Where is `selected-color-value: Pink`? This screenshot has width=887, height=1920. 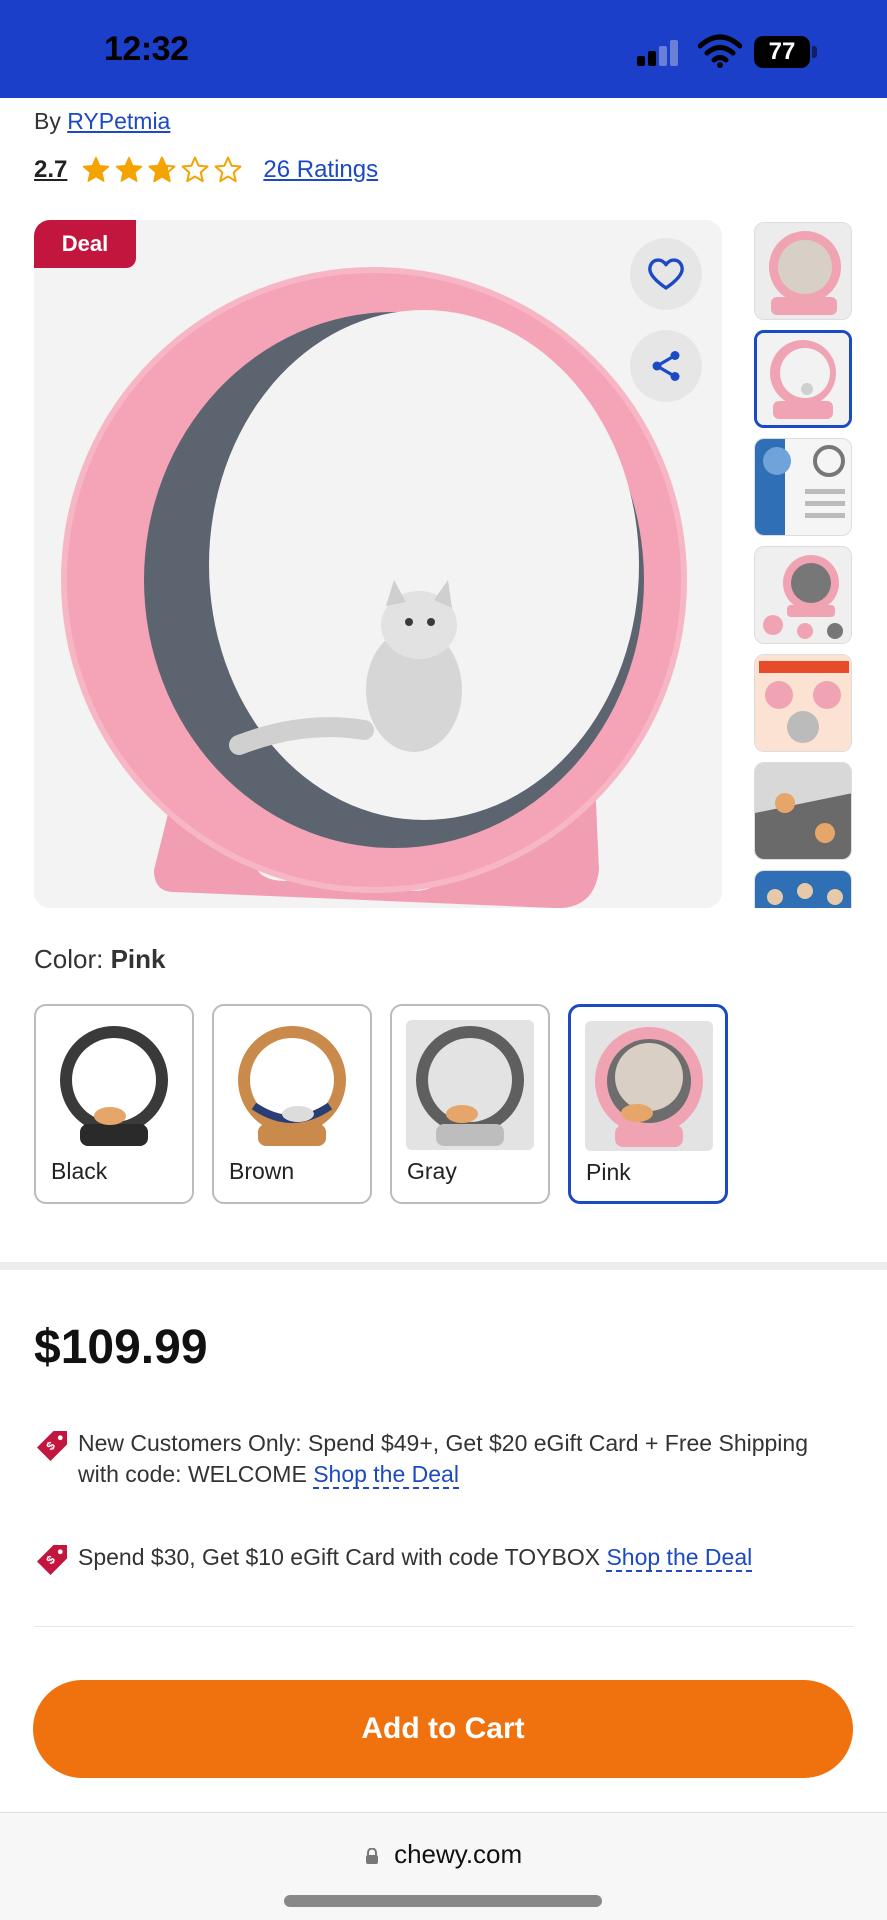
selected-color-value: Pink is located at coordinates (138, 959).